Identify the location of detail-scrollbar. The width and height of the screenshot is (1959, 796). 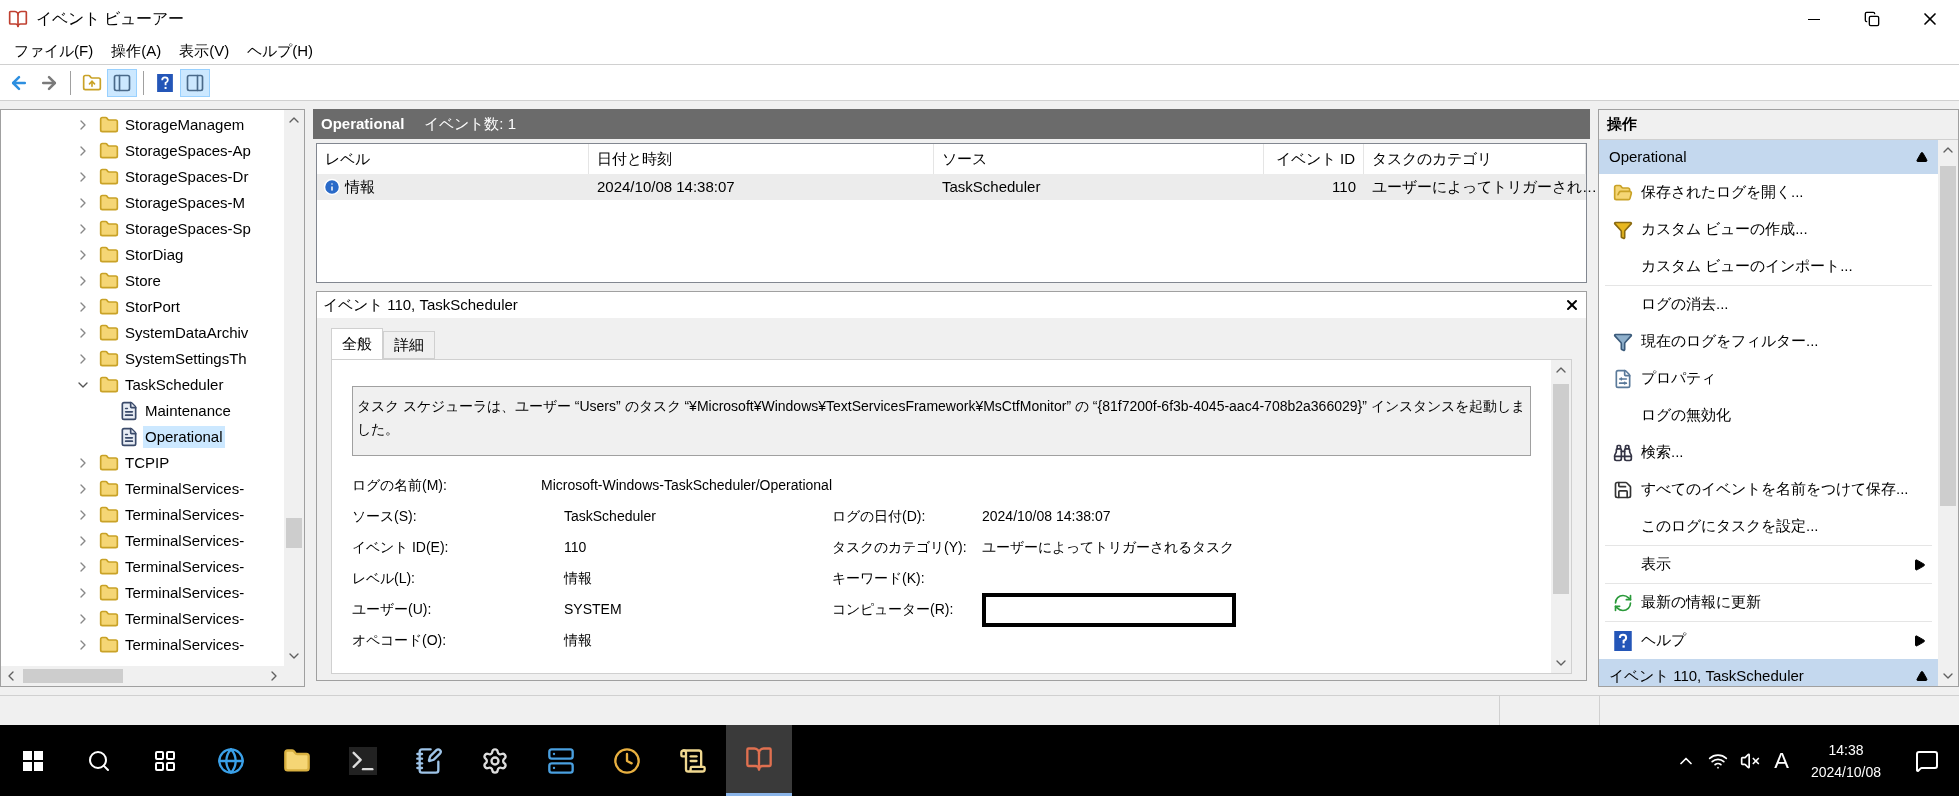
(1561, 516).